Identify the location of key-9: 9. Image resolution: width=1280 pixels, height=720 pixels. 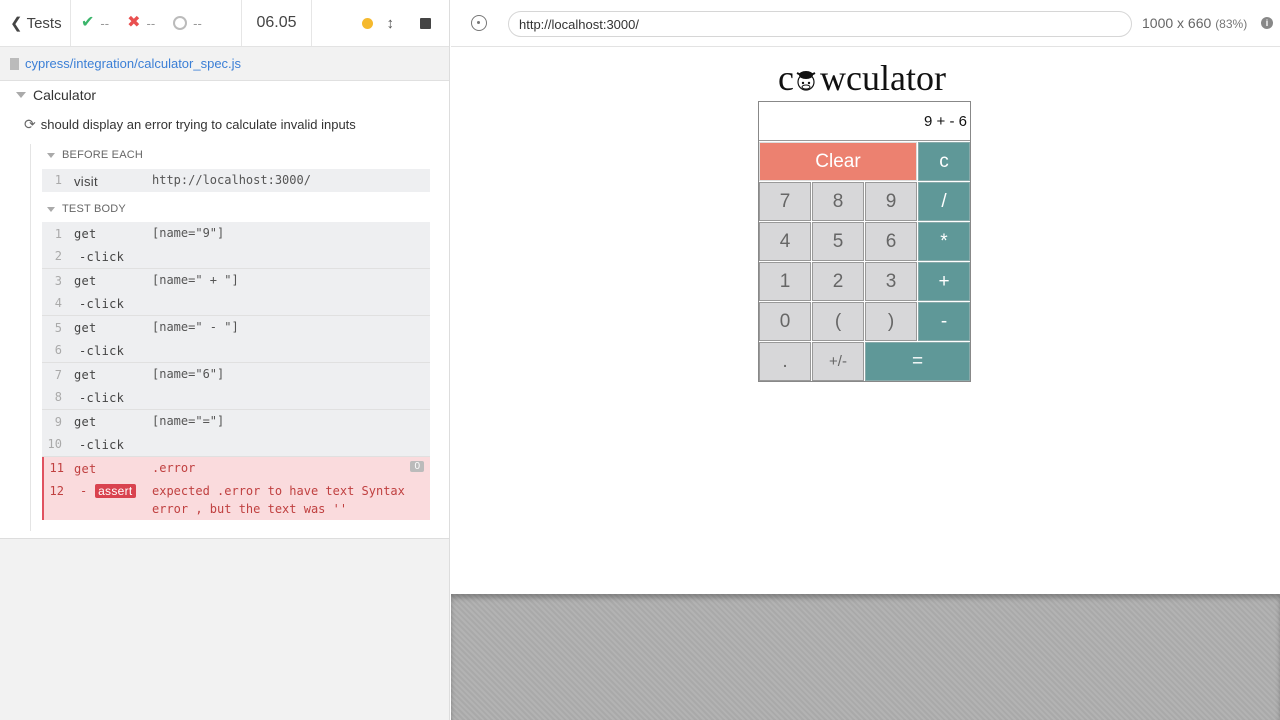
(891, 201).